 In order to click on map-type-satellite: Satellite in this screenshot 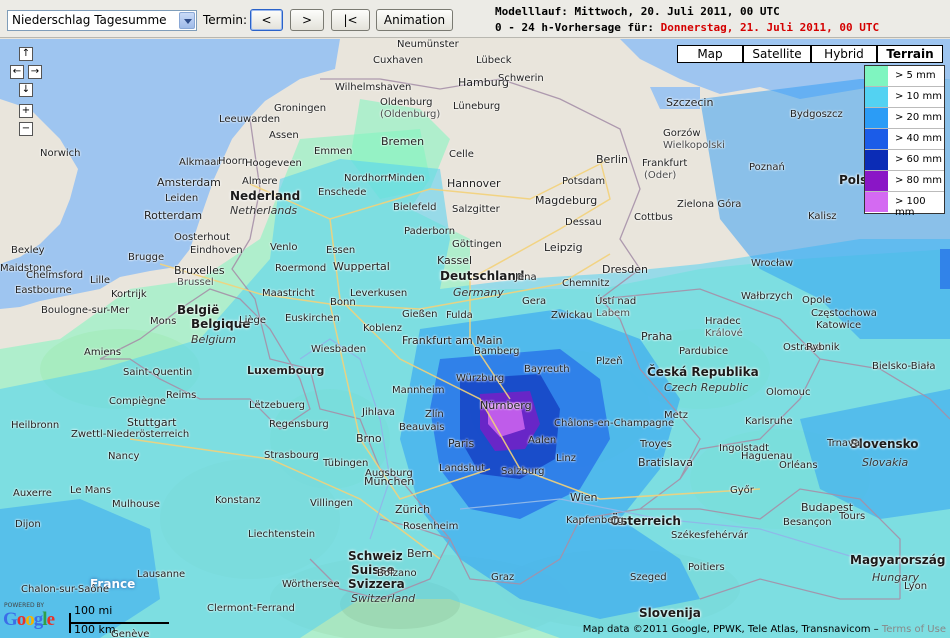, I will do `click(777, 54)`.